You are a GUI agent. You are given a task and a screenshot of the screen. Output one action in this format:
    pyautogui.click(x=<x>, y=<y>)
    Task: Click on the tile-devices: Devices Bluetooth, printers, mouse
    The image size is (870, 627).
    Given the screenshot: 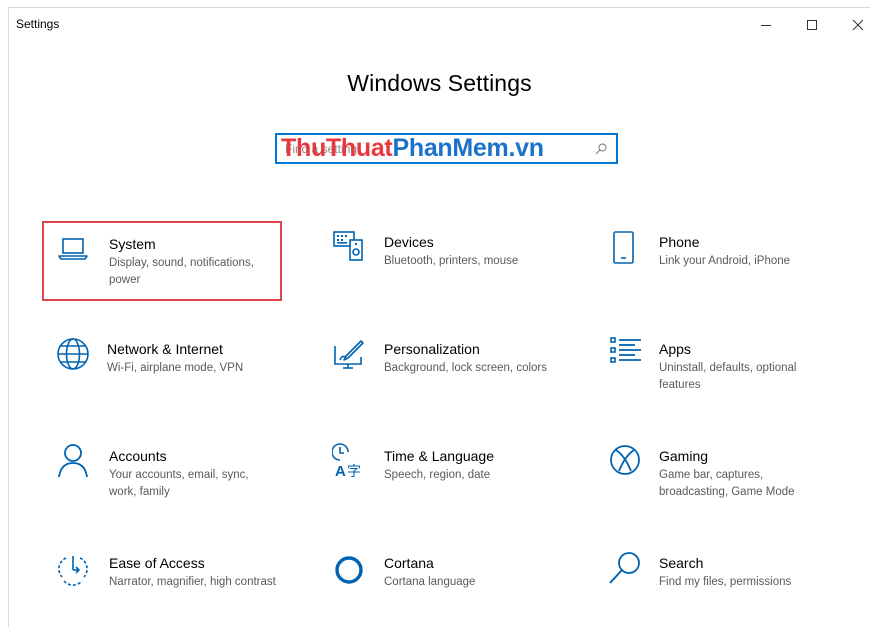 What is the action you would take?
    pyautogui.click(x=438, y=261)
    